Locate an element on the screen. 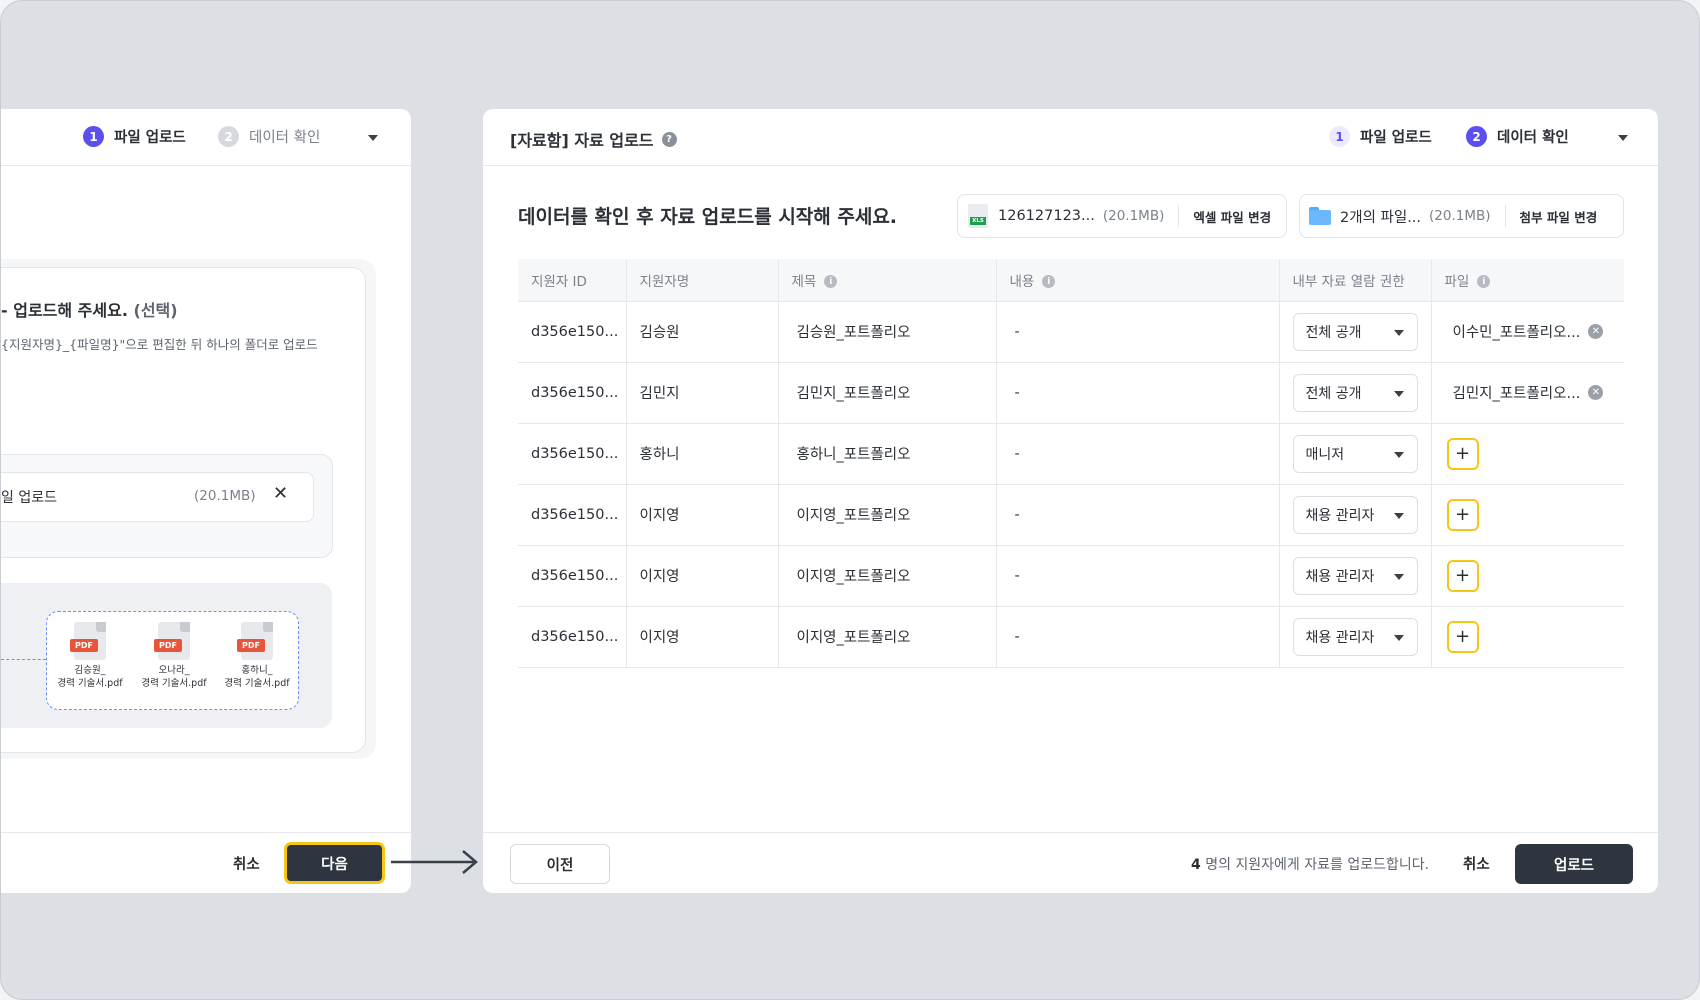 The height and width of the screenshot is (1000, 1700). pdf-name: 오나라_ 경력 기술서.pdf is located at coordinates (174, 677).